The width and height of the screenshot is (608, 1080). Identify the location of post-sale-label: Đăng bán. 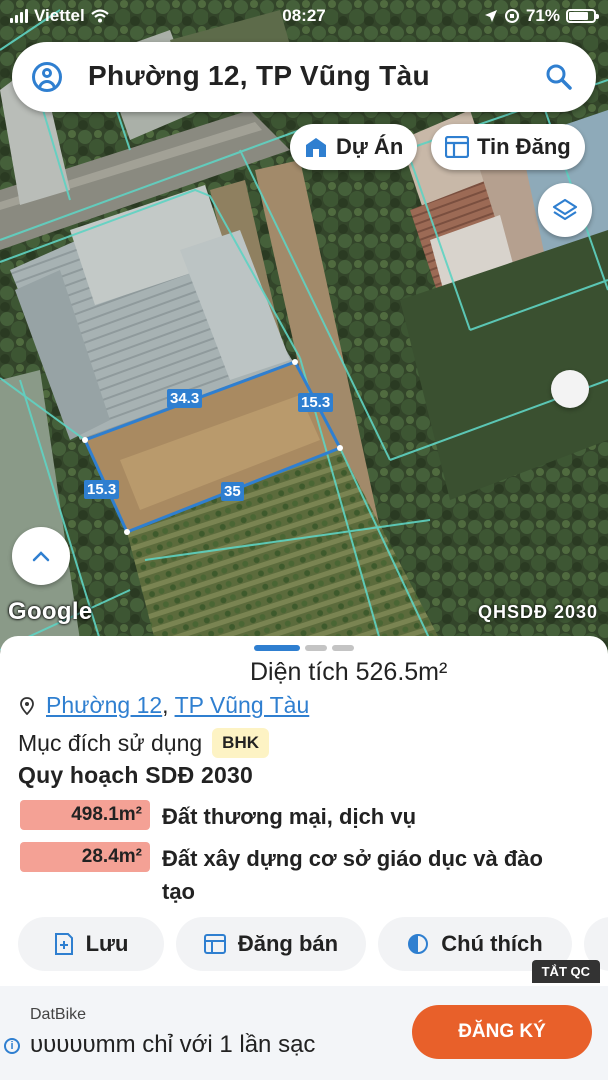
(288, 943).